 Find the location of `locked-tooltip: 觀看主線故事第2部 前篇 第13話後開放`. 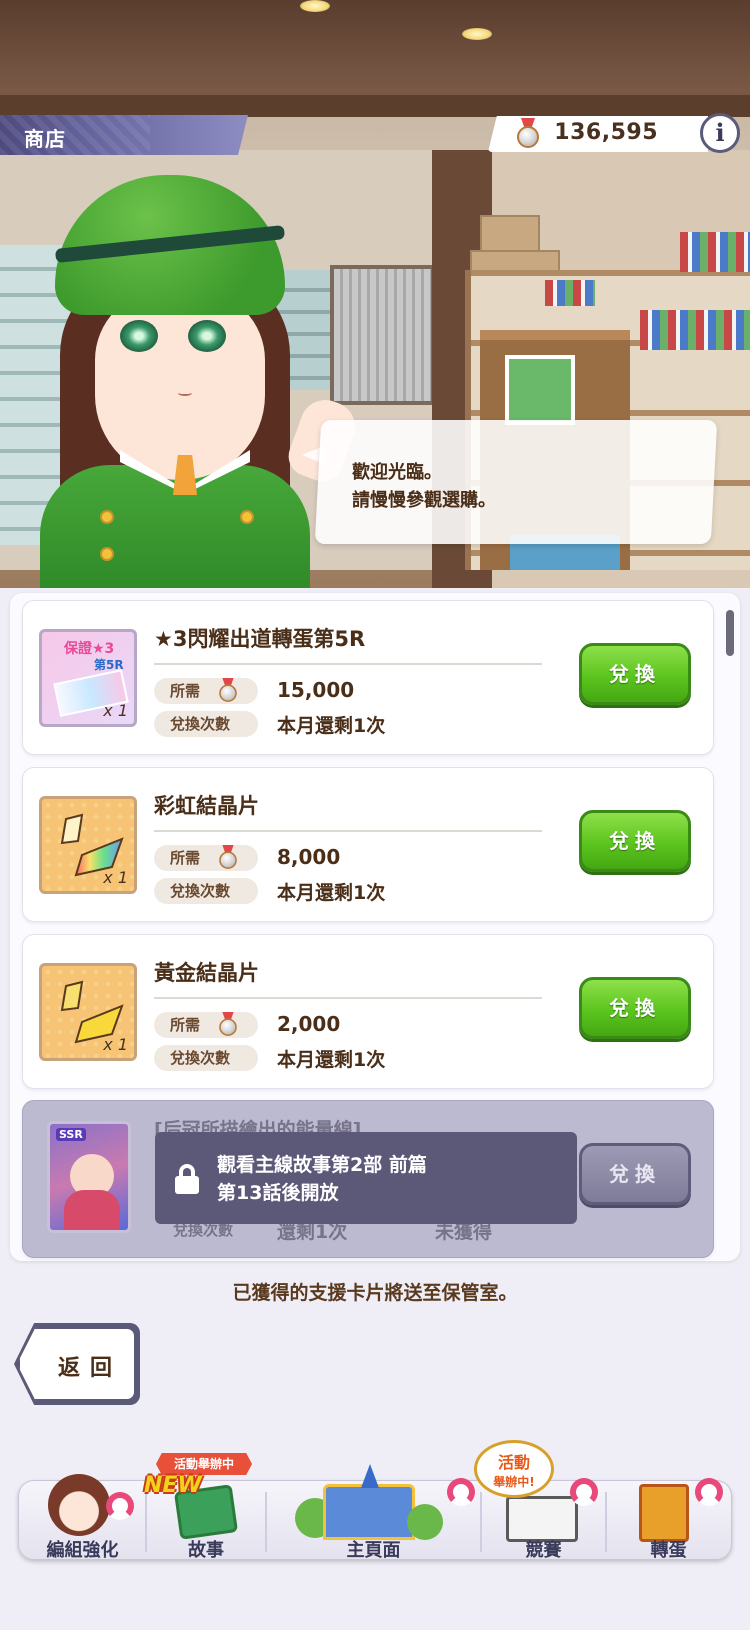

locked-tooltip: 觀看主線故事第2部 前篇 第13話後開放 is located at coordinates (366, 1178).